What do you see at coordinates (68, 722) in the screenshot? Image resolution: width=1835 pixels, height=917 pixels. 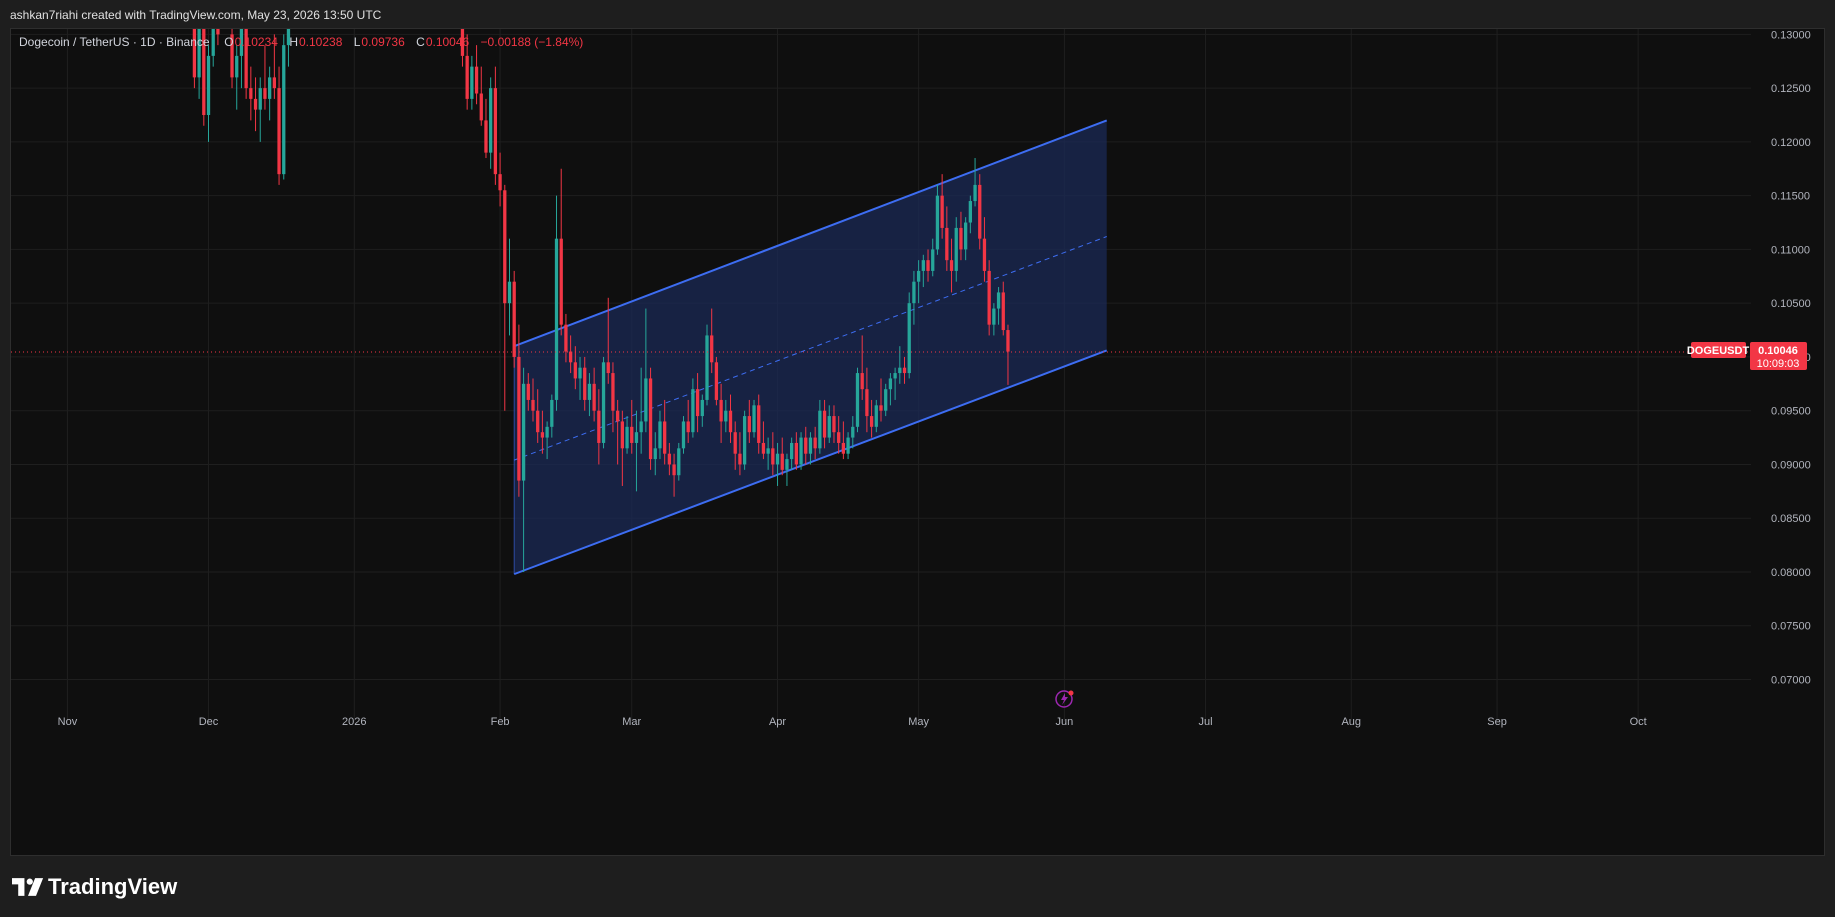 I see `x-tick-label: Nov` at bounding box center [68, 722].